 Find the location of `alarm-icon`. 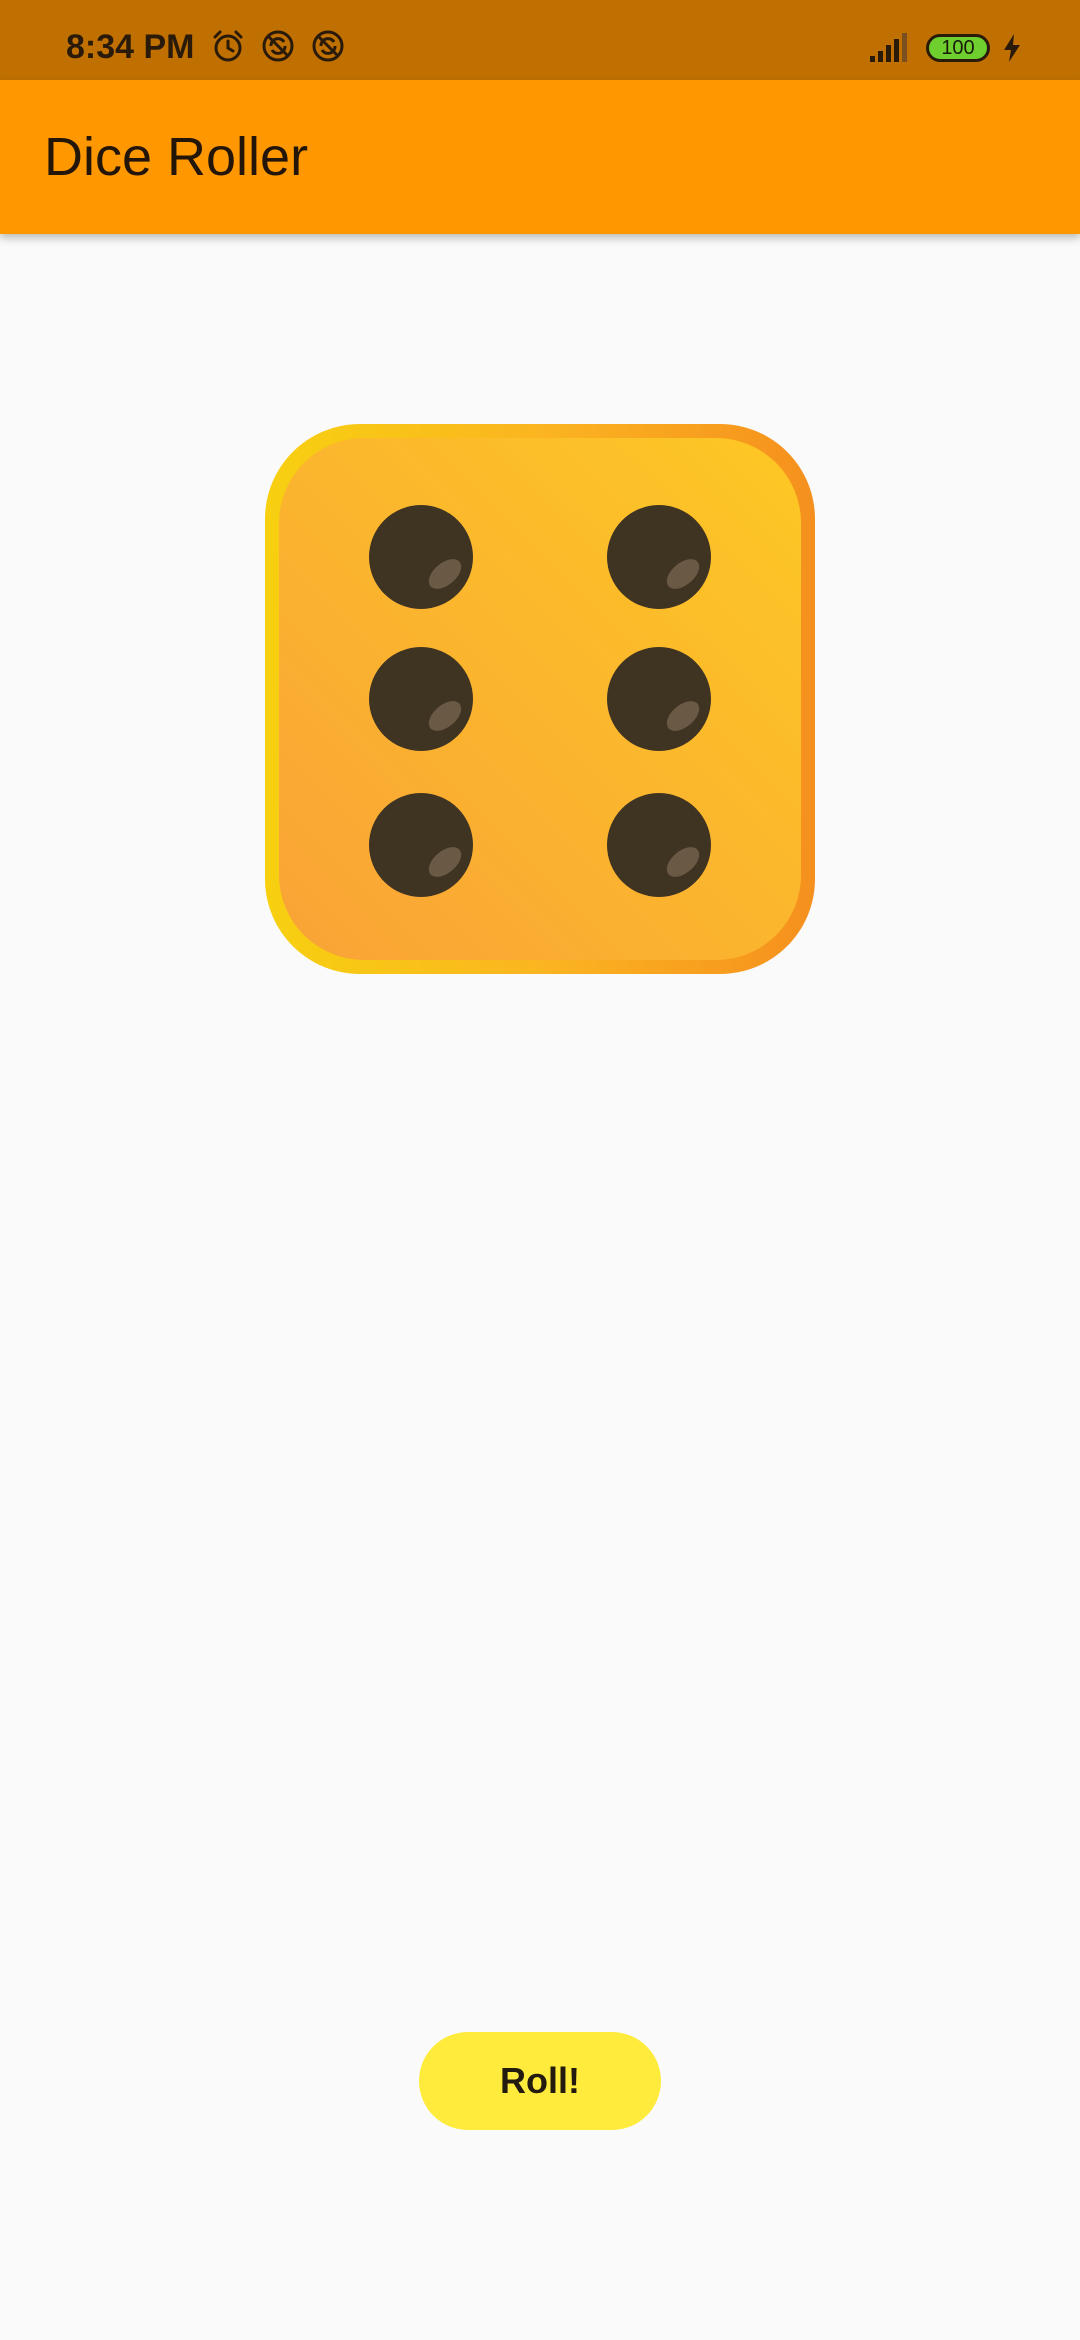

alarm-icon is located at coordinates (228, 46).